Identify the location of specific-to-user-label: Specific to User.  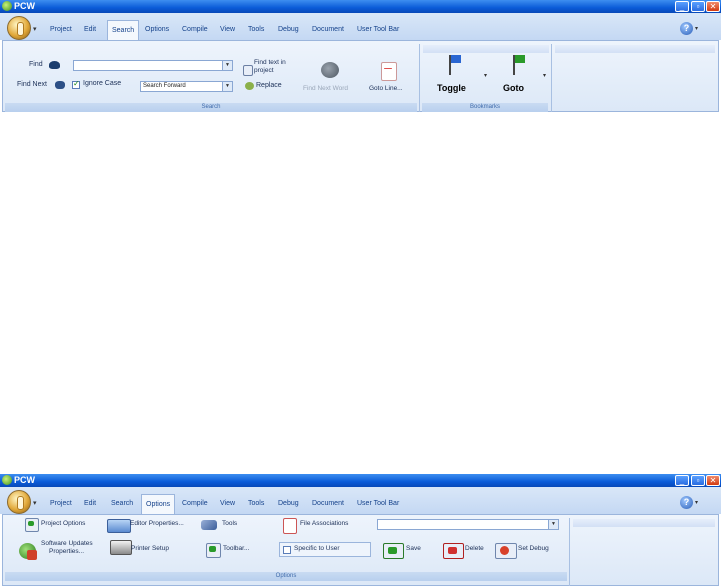
(317, 548).